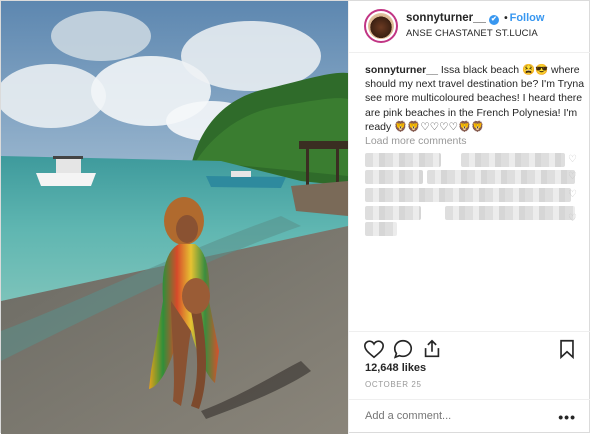  What do you see at coordinates (469, 347) in the screenshot?
I see `action-bar` at bounding box center [469, 347].